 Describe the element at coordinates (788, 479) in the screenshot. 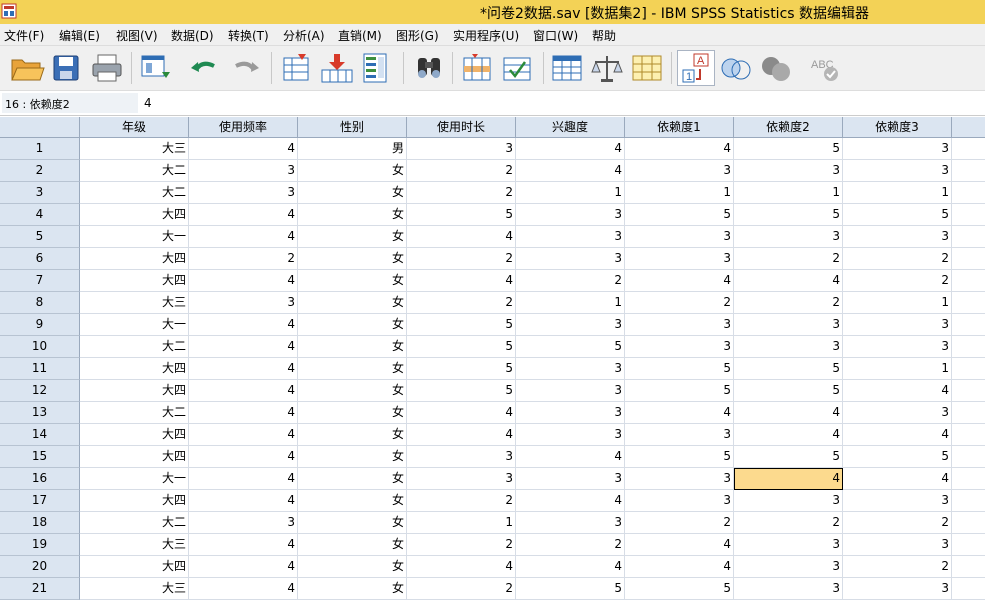

I see `selected-cell: 4` at that location.